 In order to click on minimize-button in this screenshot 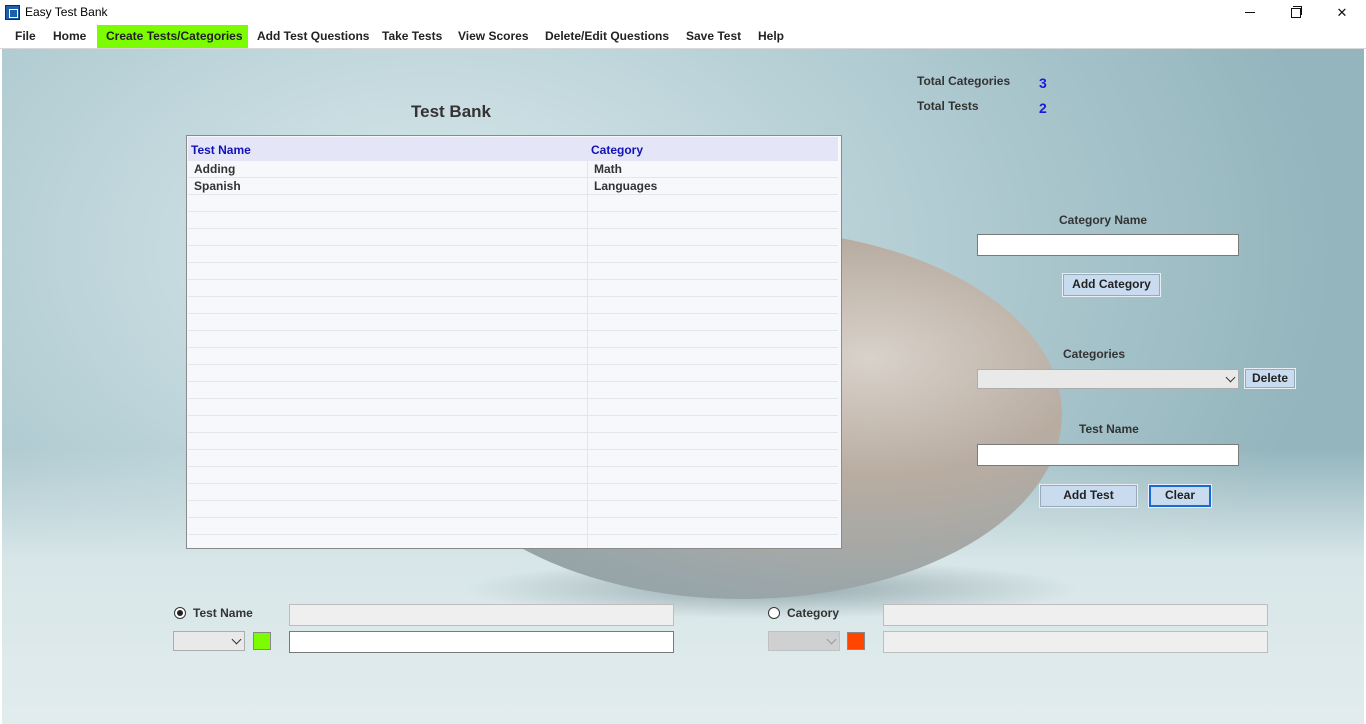, I will do `click(1250, 12)`.